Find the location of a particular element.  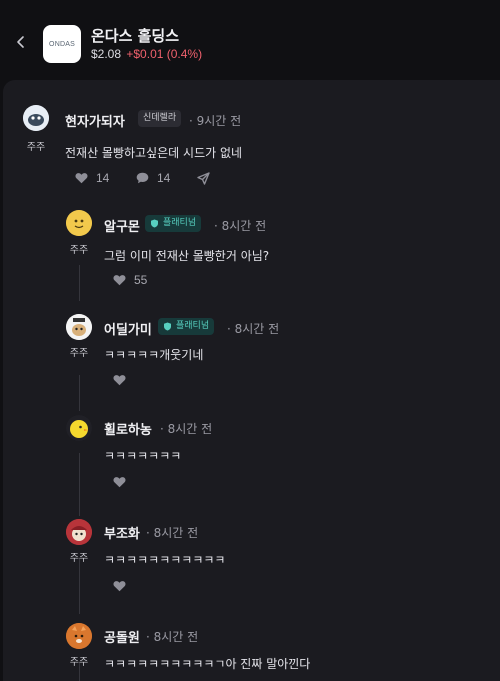

comment-author: 휠로하농 is located at coordinates (128, 428).